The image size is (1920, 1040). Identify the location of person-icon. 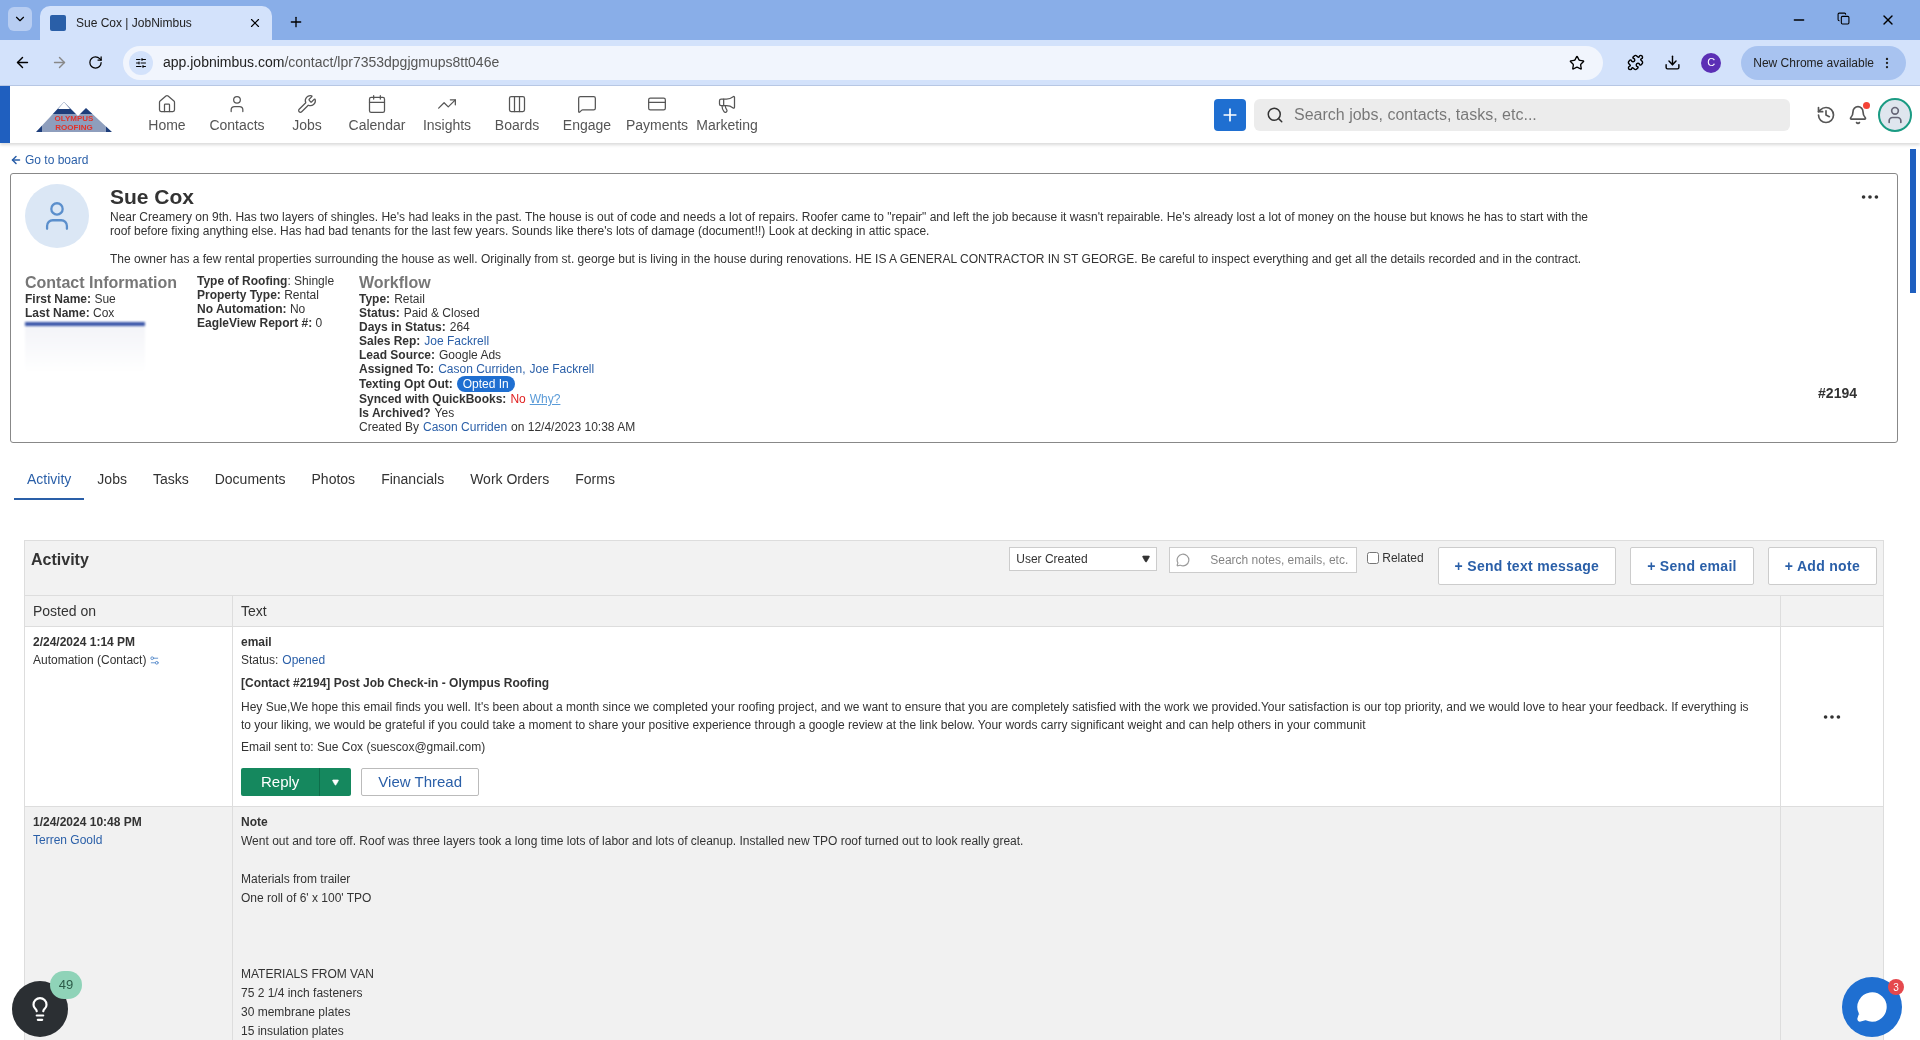
(1895, 114).